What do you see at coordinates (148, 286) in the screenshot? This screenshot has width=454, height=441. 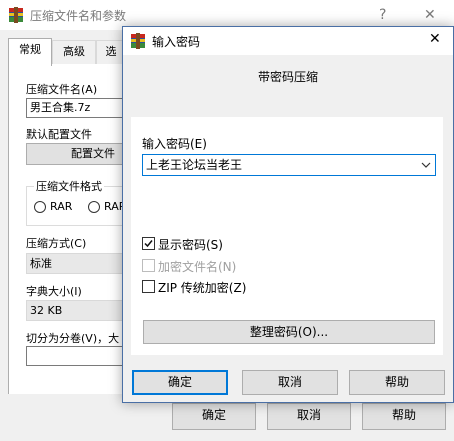 I see `zip-legacy-checkbox` at bounding box center [148, 286].